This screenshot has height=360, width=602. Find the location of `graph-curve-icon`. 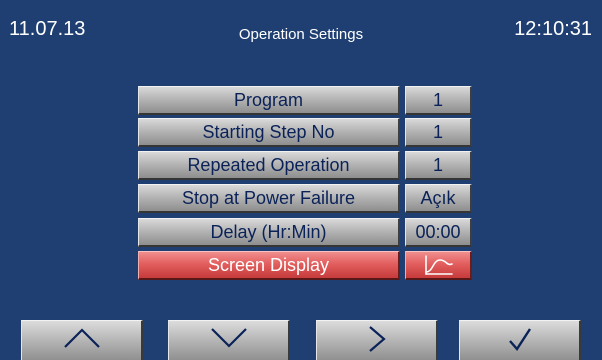

graph-curve-icon is located at coordinates (439, 265).